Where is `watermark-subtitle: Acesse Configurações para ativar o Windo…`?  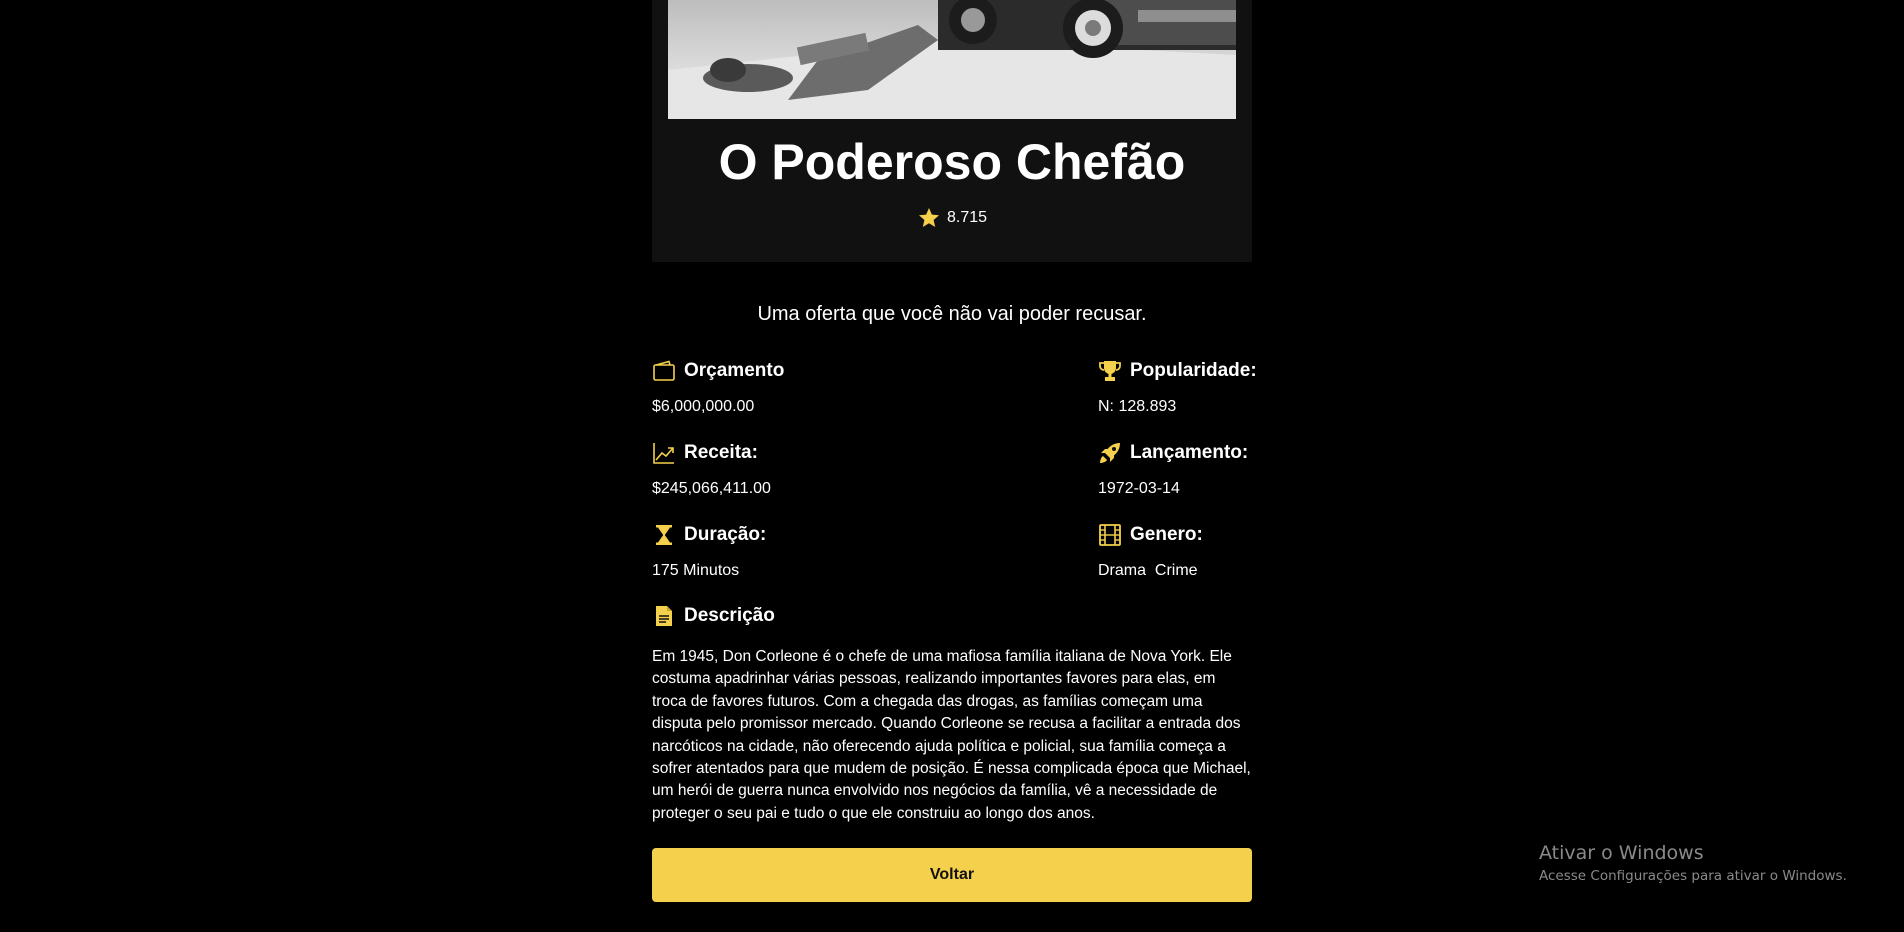
watermark-subtitle: Acesse Configurações para ativar o Windo… is located at coordinates (1693, 876).